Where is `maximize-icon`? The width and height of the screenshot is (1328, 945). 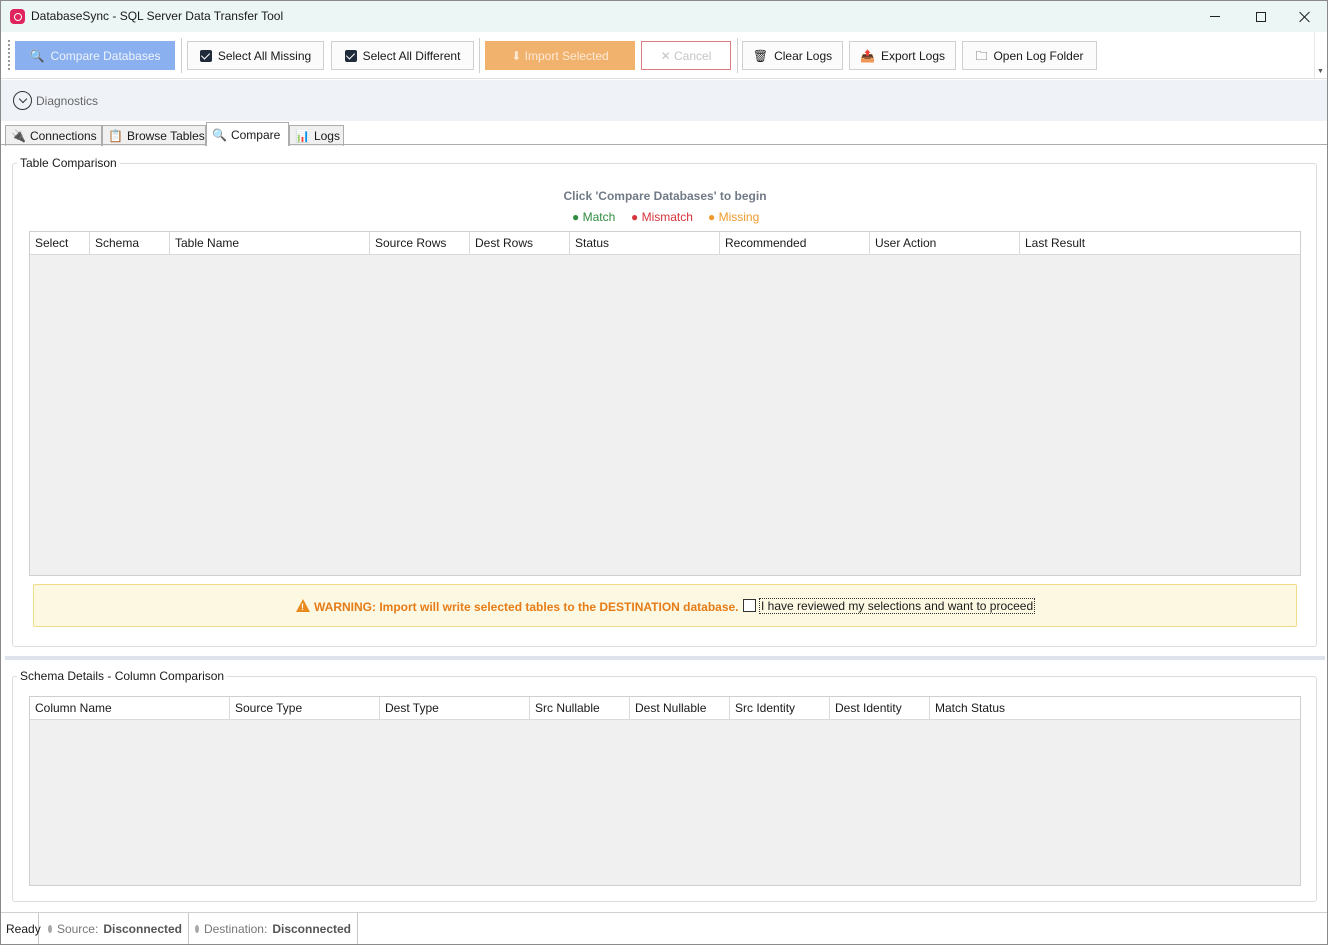 maximize-icon is located at coordinates (1261, 16).